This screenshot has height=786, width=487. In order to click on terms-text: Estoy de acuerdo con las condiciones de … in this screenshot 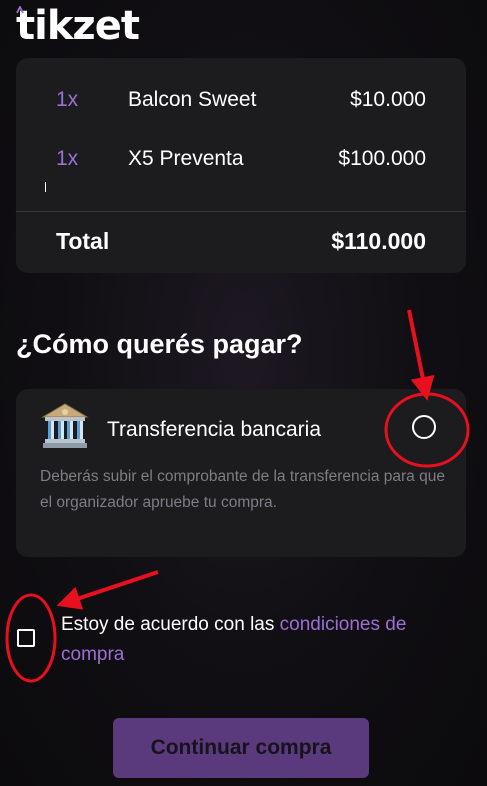, I will do `click(263, 640)`.